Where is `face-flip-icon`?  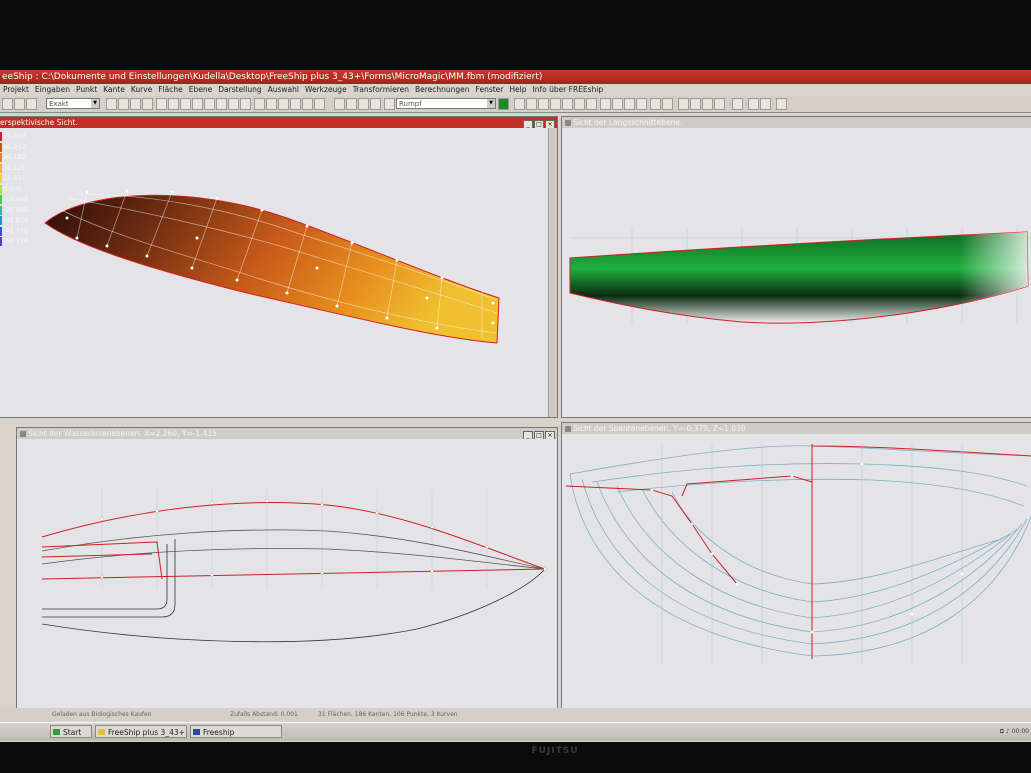 face-flip-icon is located at coordinates (695, 104).